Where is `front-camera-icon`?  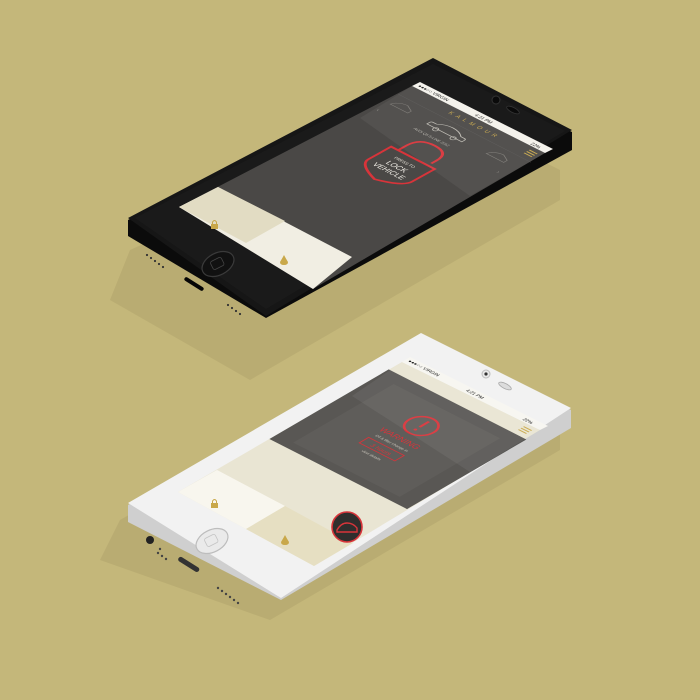
front-camera-icon is located at coordinates (496, 100).